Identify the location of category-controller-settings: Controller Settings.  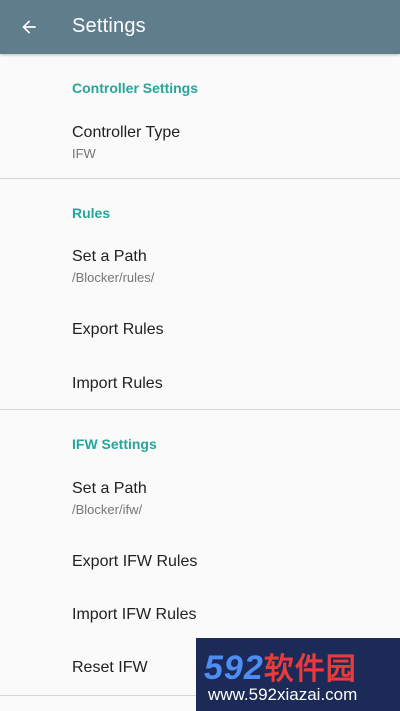
(135, 88).